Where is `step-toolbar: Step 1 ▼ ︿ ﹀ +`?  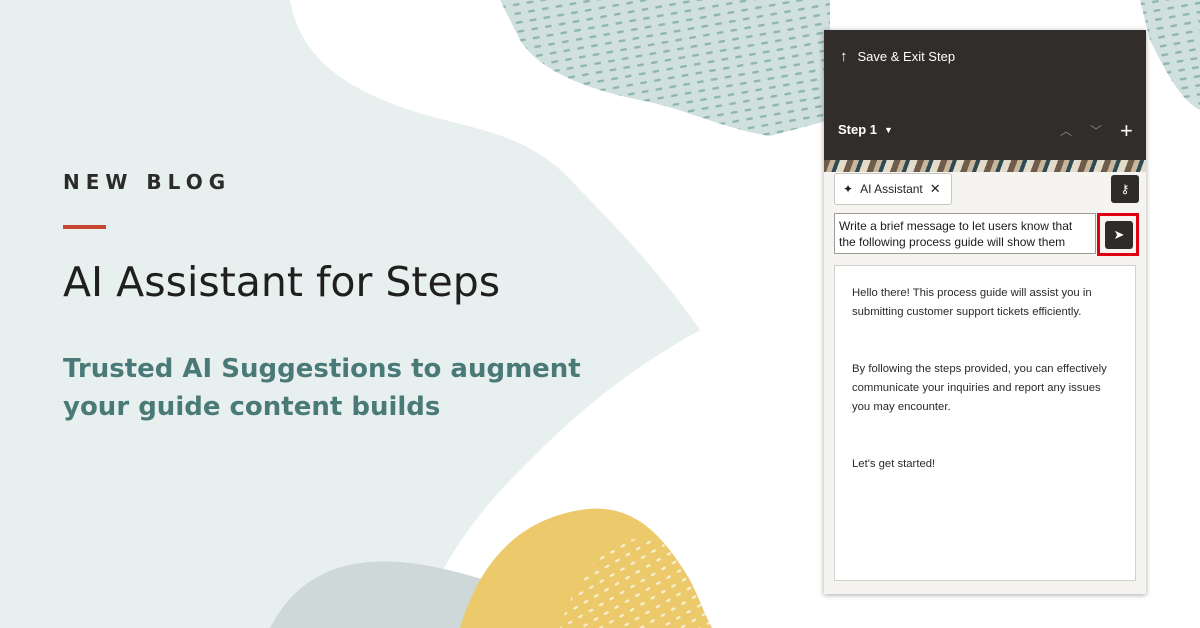 step-toolbar: Step 1 ▼ ︿ ﹀ + is located at coordinates (986, 131).